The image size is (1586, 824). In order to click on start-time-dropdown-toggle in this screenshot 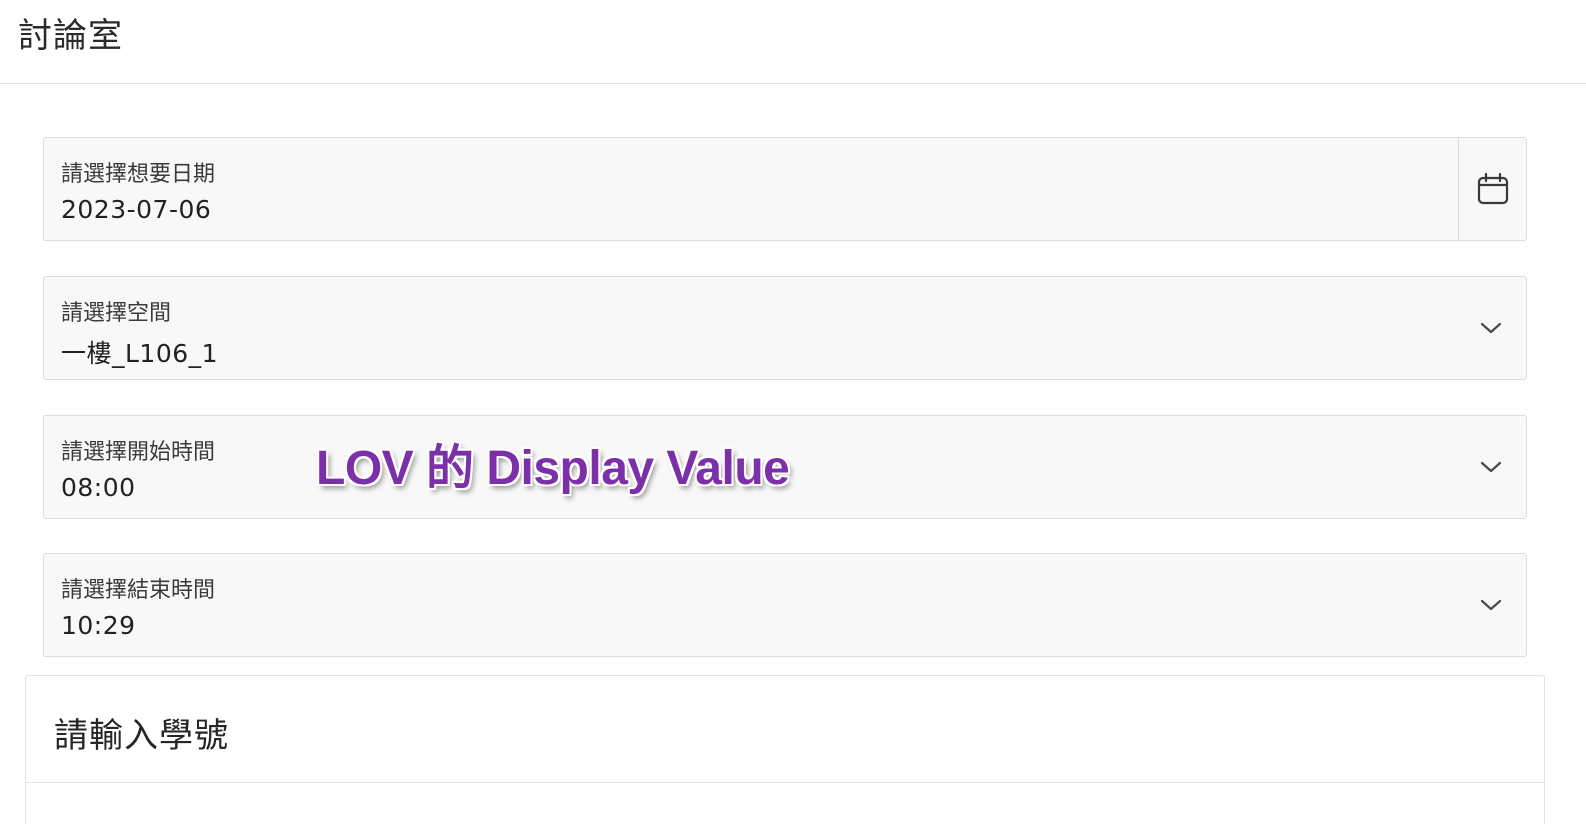, I will do `click(1491, 467)`.